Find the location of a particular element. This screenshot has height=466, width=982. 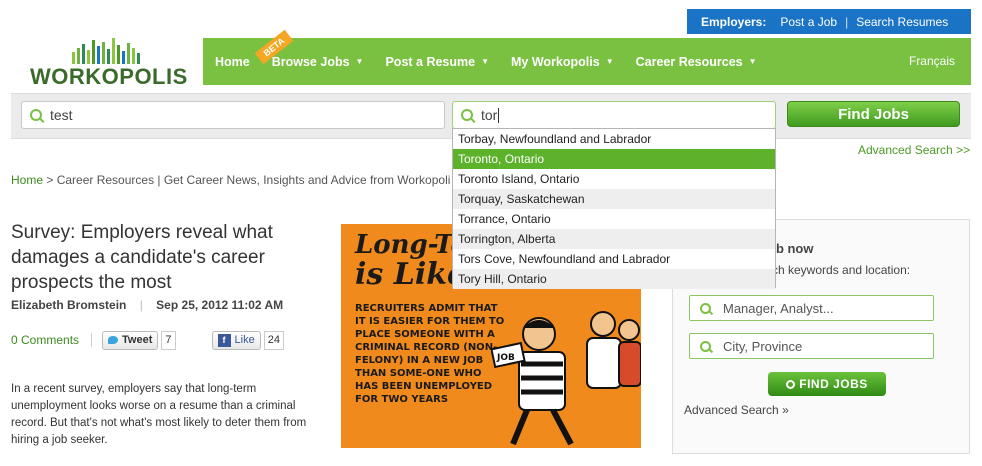

language-toggle: Français is located at coordinates (932, 61).